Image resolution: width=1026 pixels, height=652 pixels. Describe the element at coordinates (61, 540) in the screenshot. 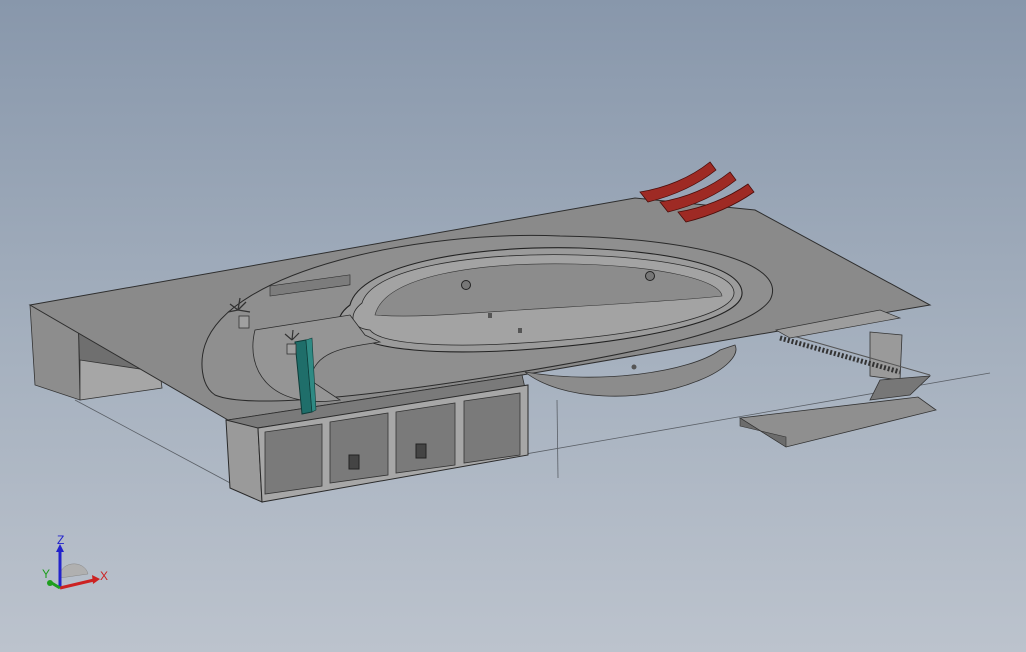

I see `z-axis-label: Z` at that location.